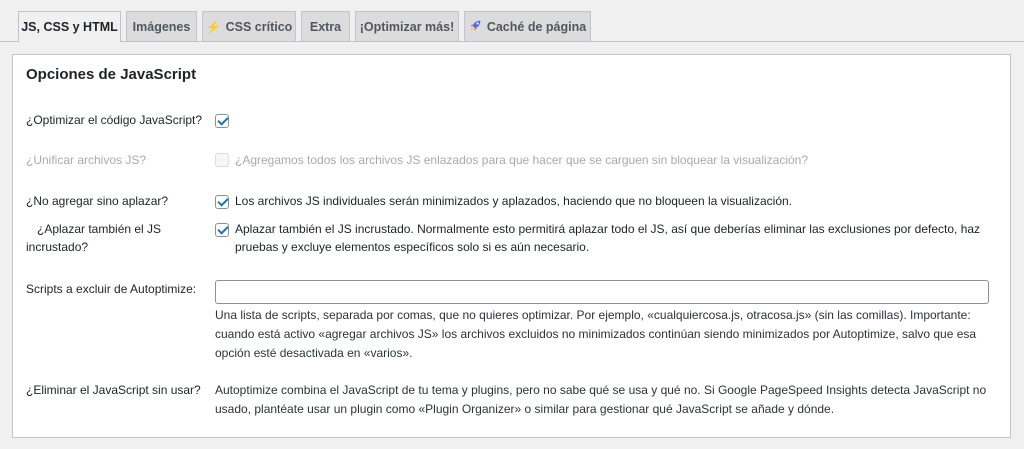 The width and height of the screenshot is (1024, 449). Describe the element at coordinates (222, 160) in the screenshot. I see `aggregate-js-checkbox` at that location.